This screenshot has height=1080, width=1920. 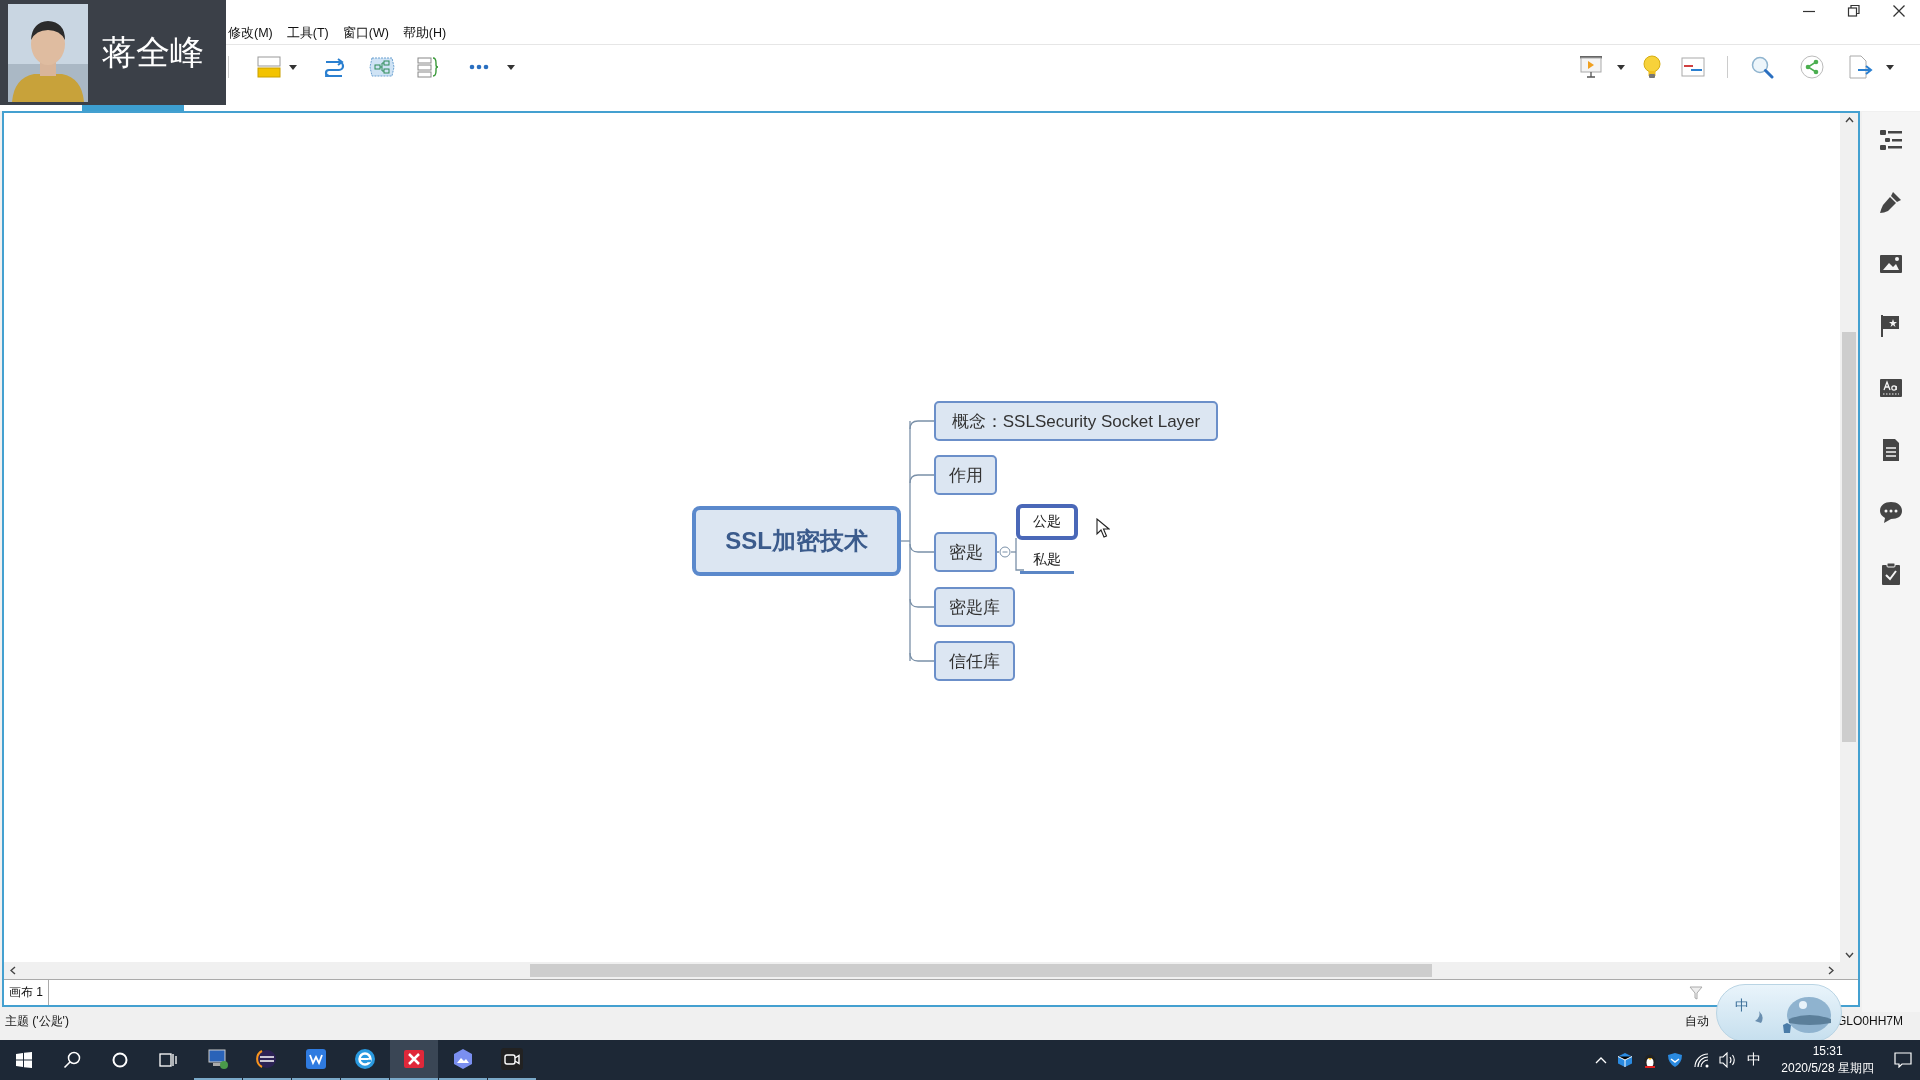 What do you see at coordinates (153, 52) in the screenshot?
I see `presenter-name: 蒋全峰` at bounding box center [153, 52].